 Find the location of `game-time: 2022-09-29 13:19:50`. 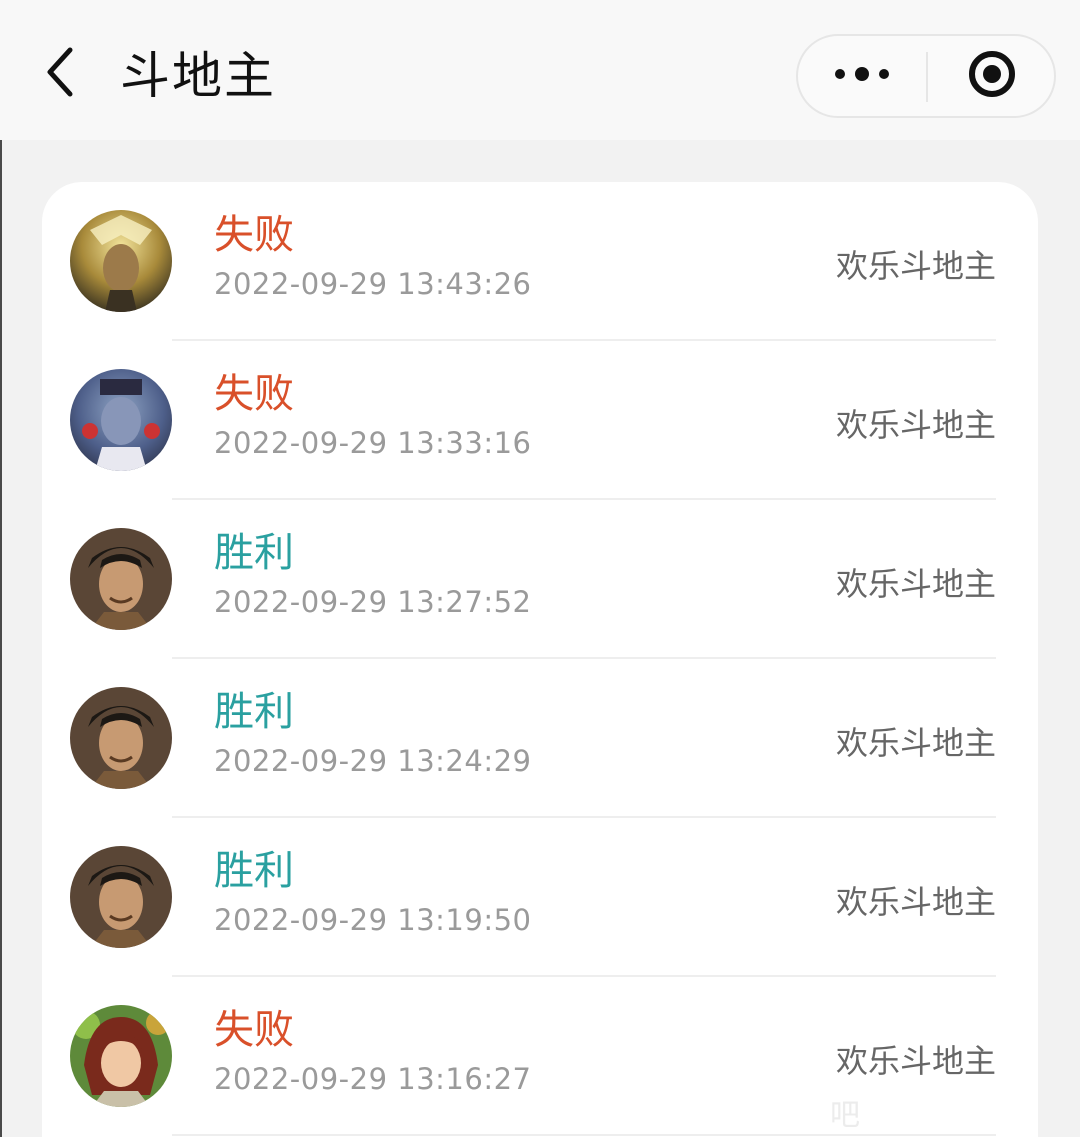

game-time: 2022-09-29 13:19:50 is located at coordinates (373, 920).